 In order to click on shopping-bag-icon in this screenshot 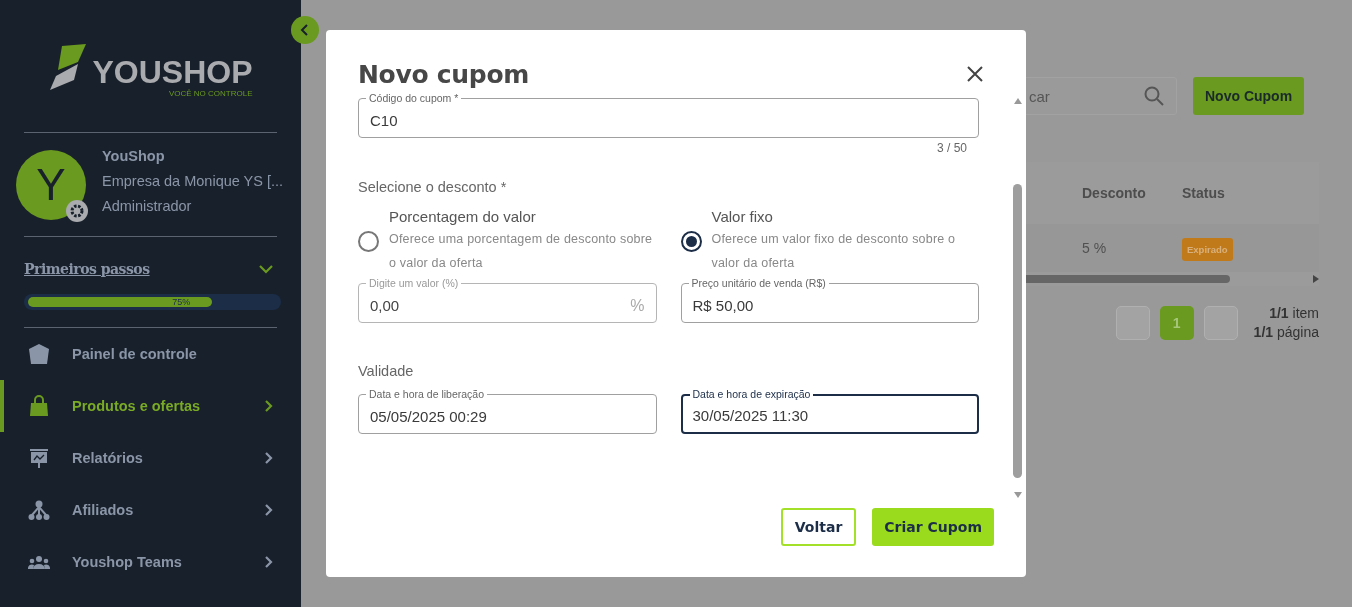, I will do `click(39, 406)`.